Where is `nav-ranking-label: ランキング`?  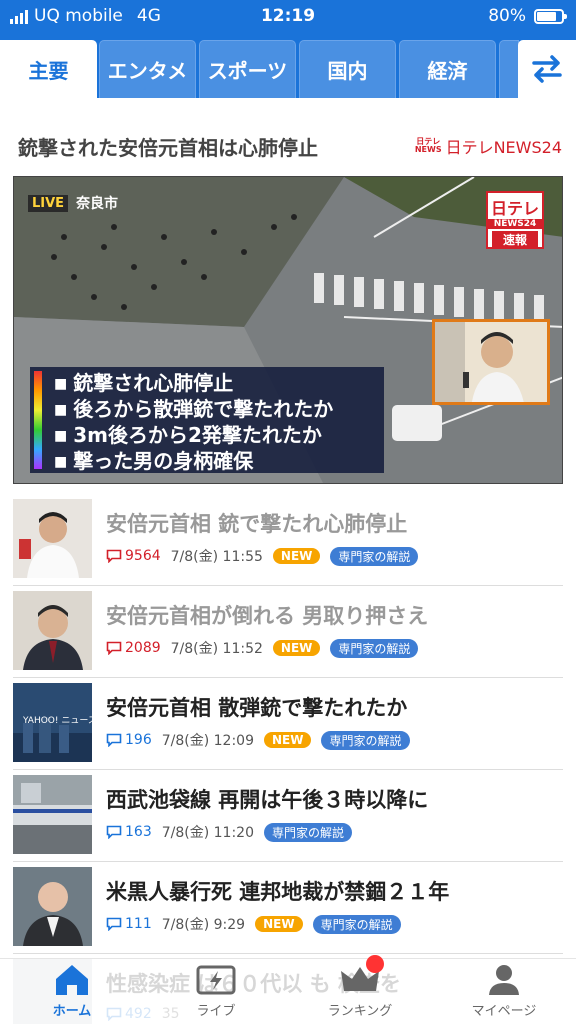 nav-ranking-label: ランキング is located at coordinates (360, 1011).